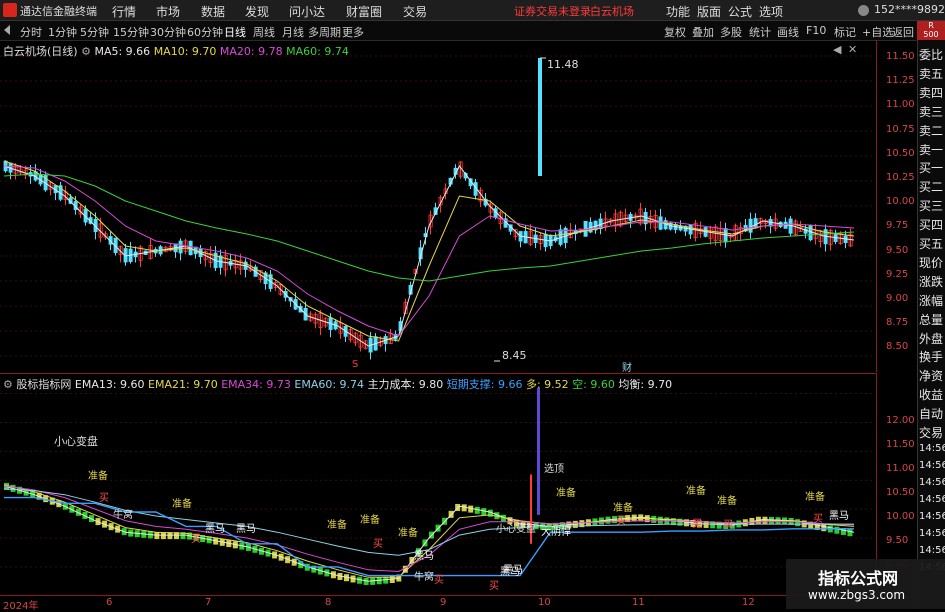  What do you see at coordinates (7, 30) in the screenshot?
I see `prev-arrow-icon` at bounding box center [7, 30].